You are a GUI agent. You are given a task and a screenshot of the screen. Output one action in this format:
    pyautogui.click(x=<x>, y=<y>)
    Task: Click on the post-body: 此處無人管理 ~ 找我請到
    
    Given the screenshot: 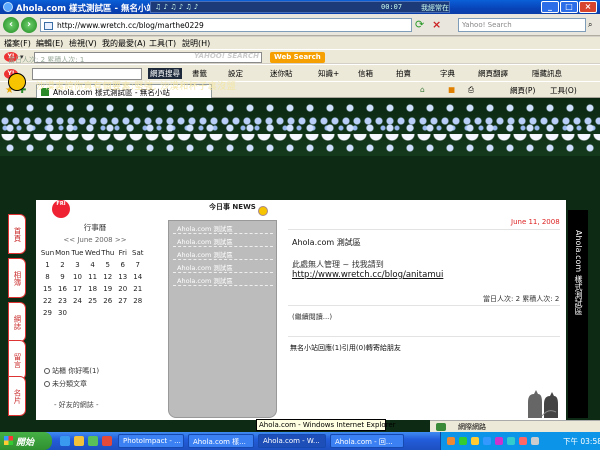 What is the action you would take?
    pyautogui.click(x=338, y=264)
    